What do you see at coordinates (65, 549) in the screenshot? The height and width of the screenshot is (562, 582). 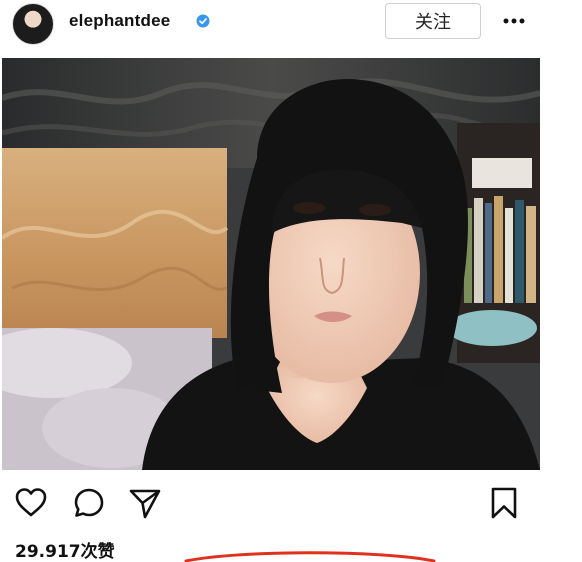 I see `likes-count: 29.917次赞` at bounding box center [65, 549].